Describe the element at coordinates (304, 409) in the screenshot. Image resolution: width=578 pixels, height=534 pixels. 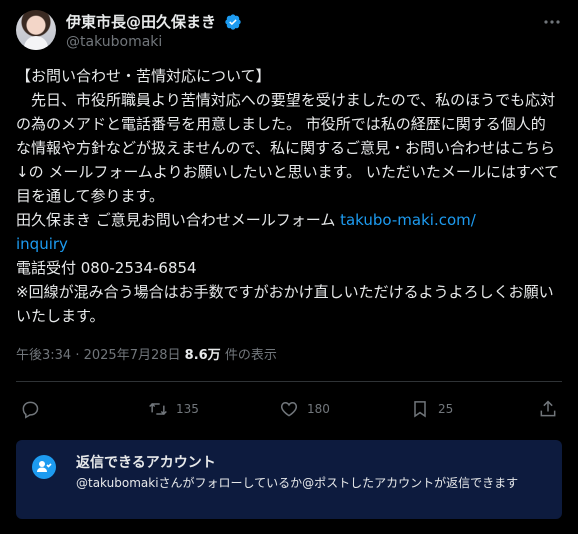
I see `like-button: 180` at that location.